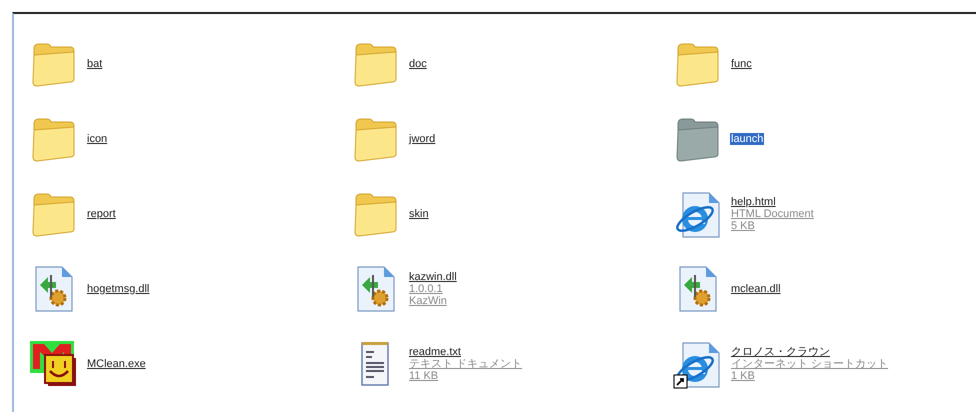  I want to click on file-name: launch, so click(747, 138).